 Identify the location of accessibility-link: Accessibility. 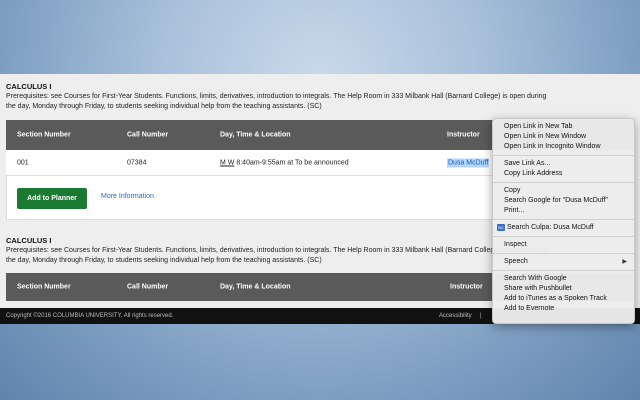
(455, 316).